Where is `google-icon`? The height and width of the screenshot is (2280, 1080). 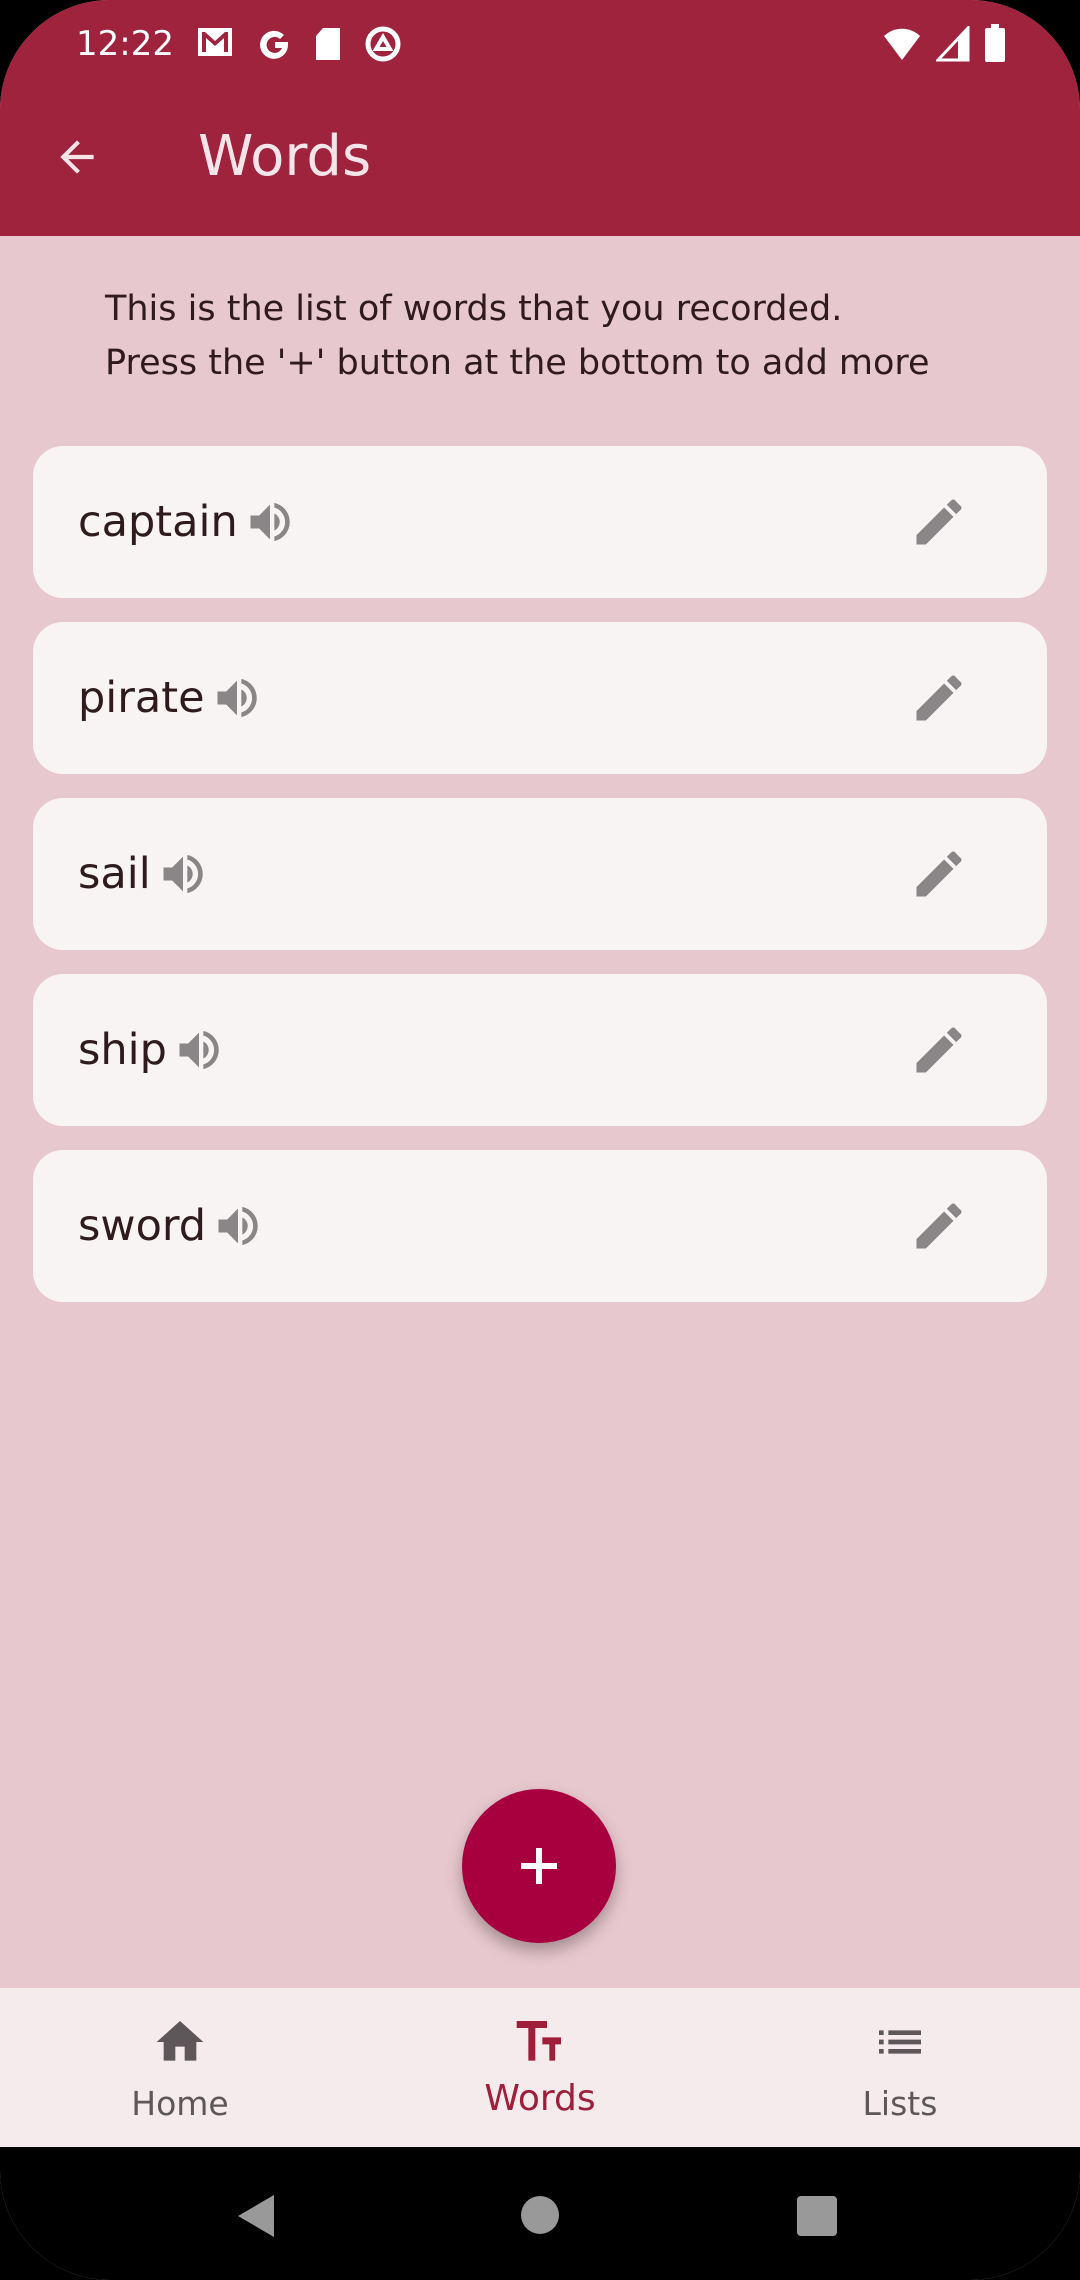
google-icon is located at coordinates (274, 44).